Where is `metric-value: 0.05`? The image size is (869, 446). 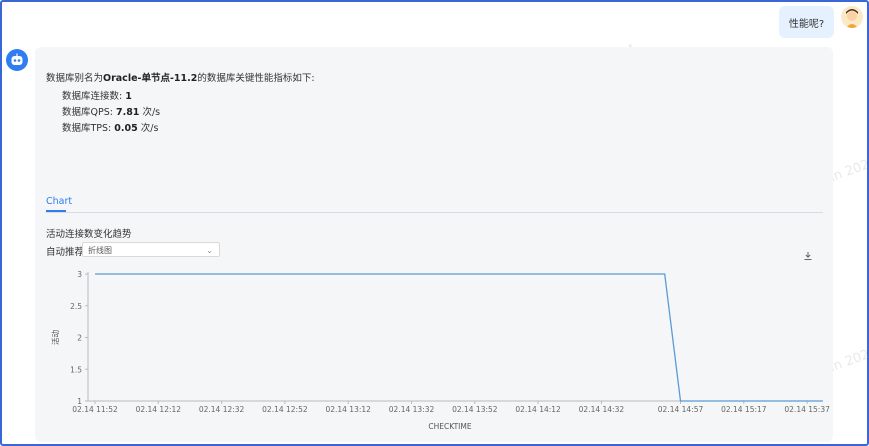
metric-value: 0.05 is located at coordinates (126, 128).